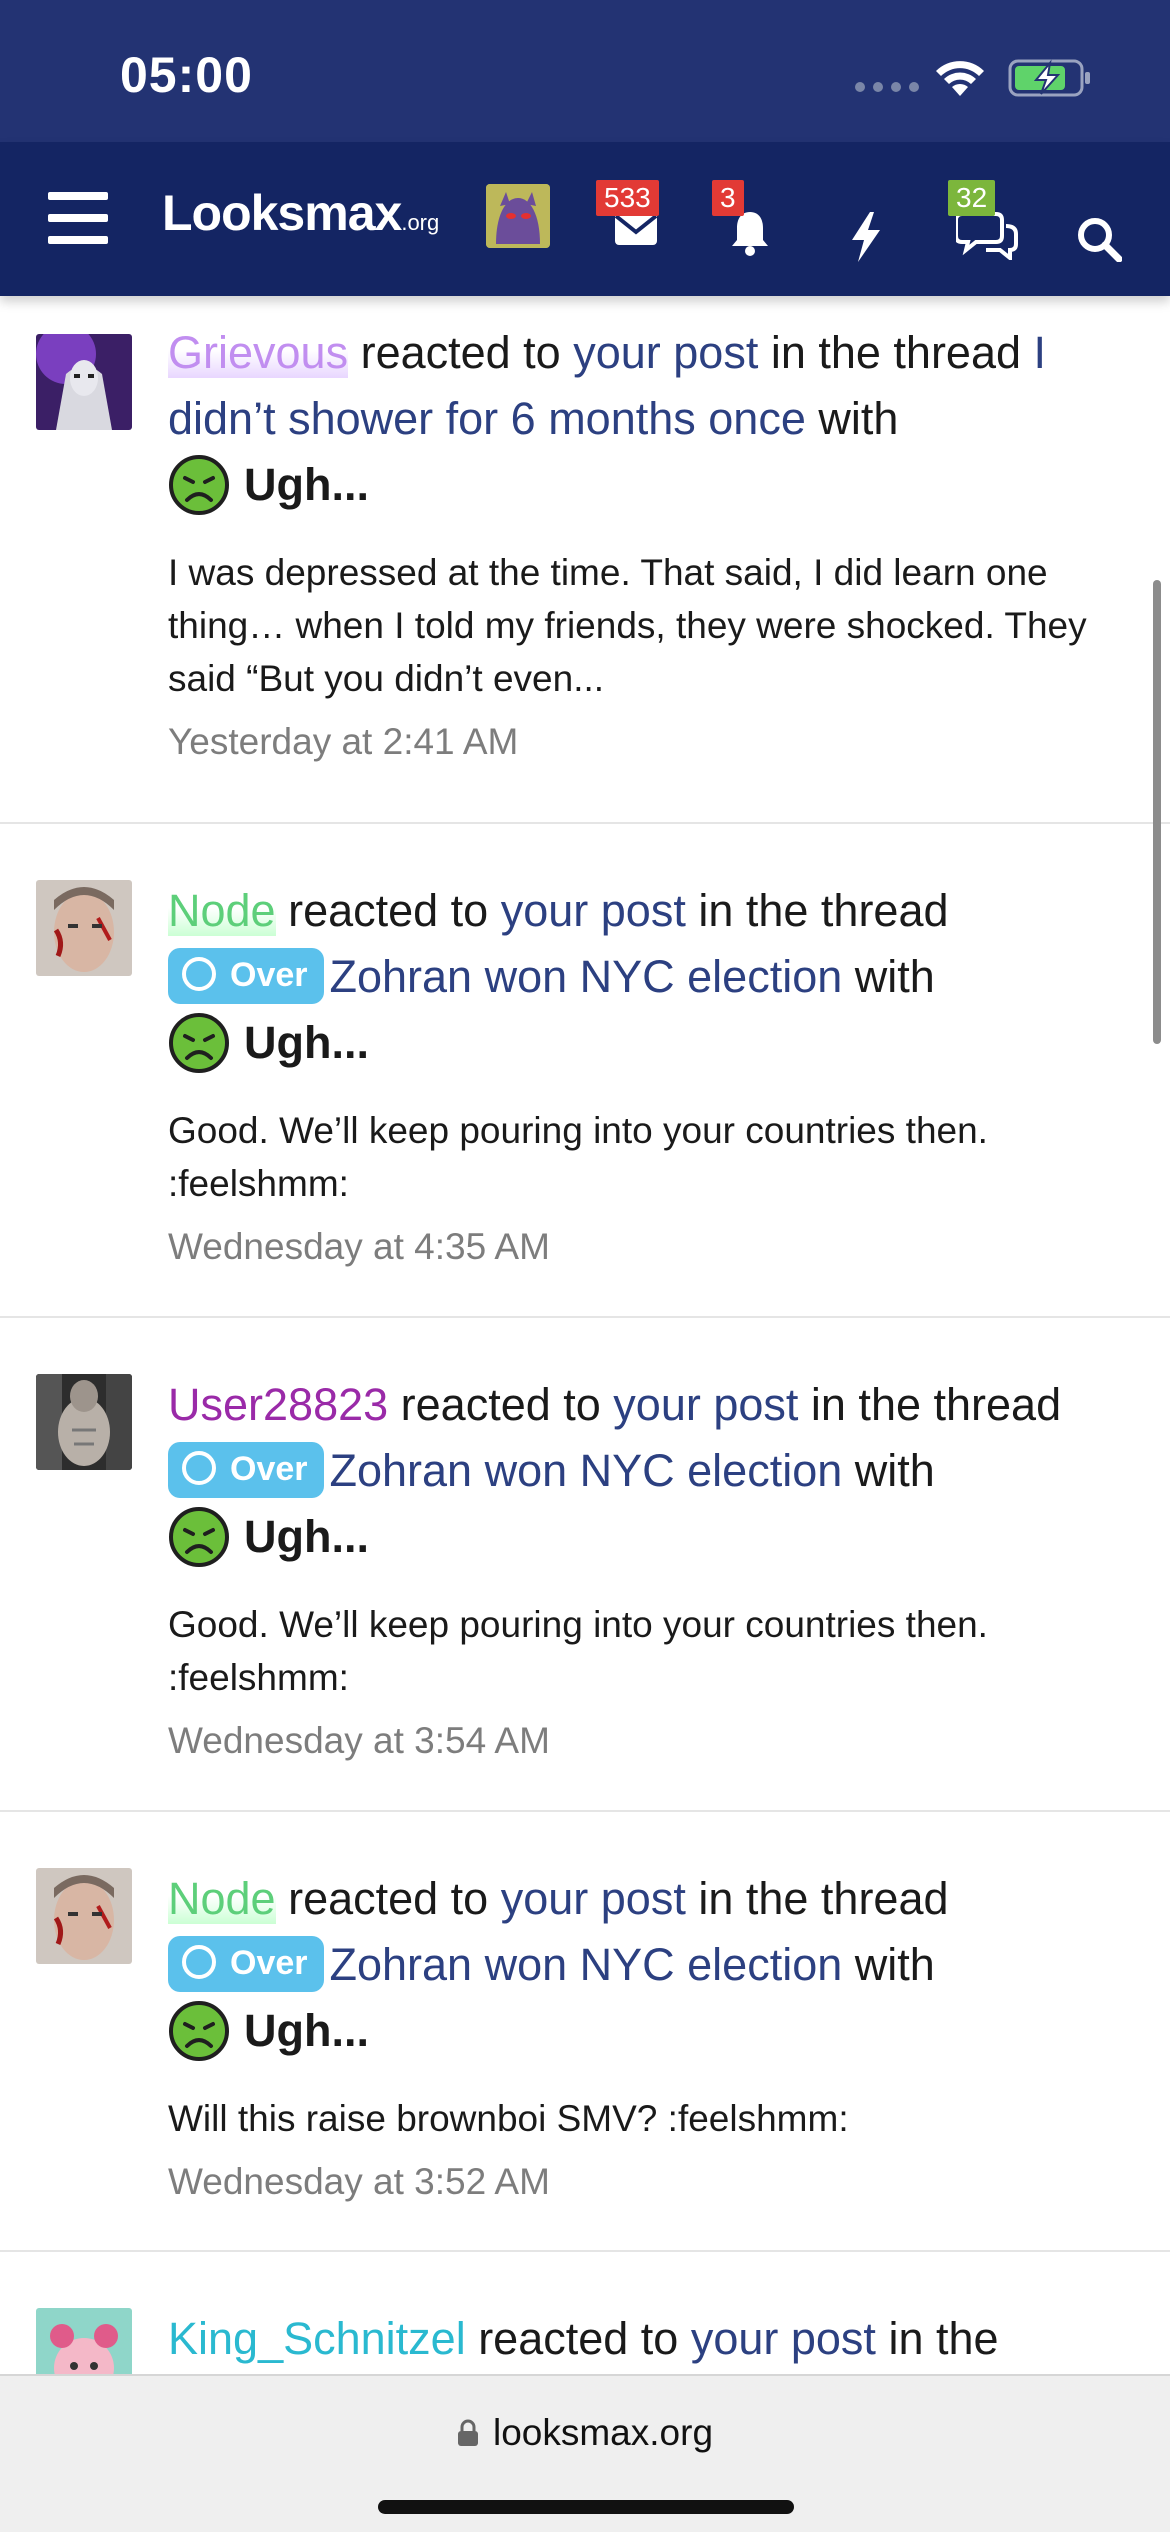 The image size is (1170, 2532). I want to click on cellular-signal-icon, so click(887, 87).